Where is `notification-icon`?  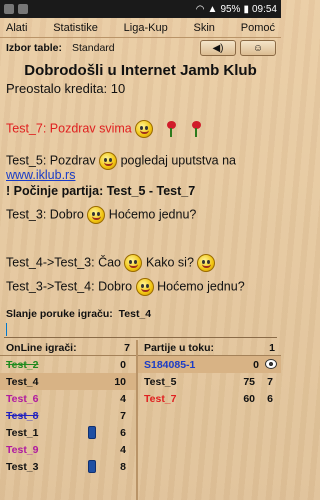
notification-icon is located at coordinates (23, 9).